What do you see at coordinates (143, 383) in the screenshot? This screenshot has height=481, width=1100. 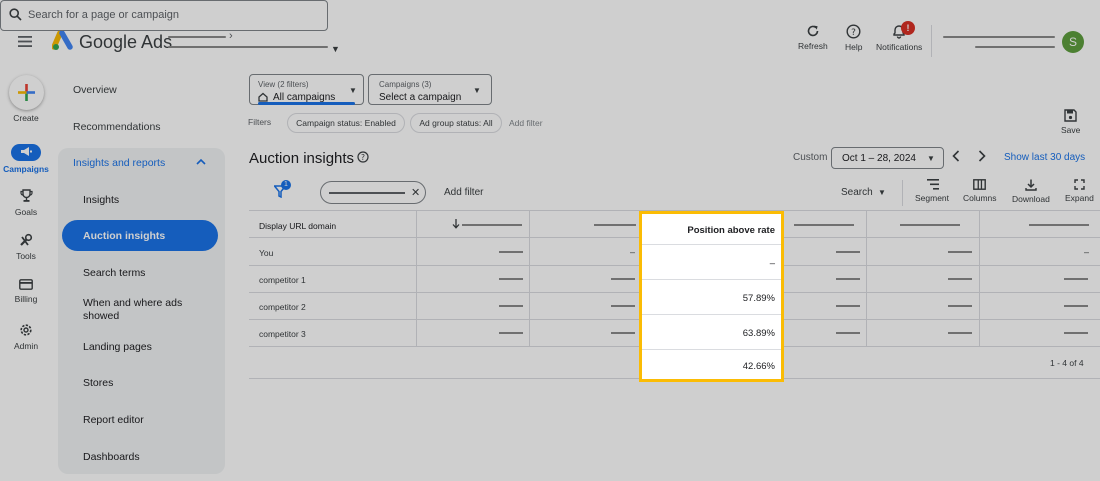 I see `nav-item-stores: Stores` at bounding box center [143, 383].